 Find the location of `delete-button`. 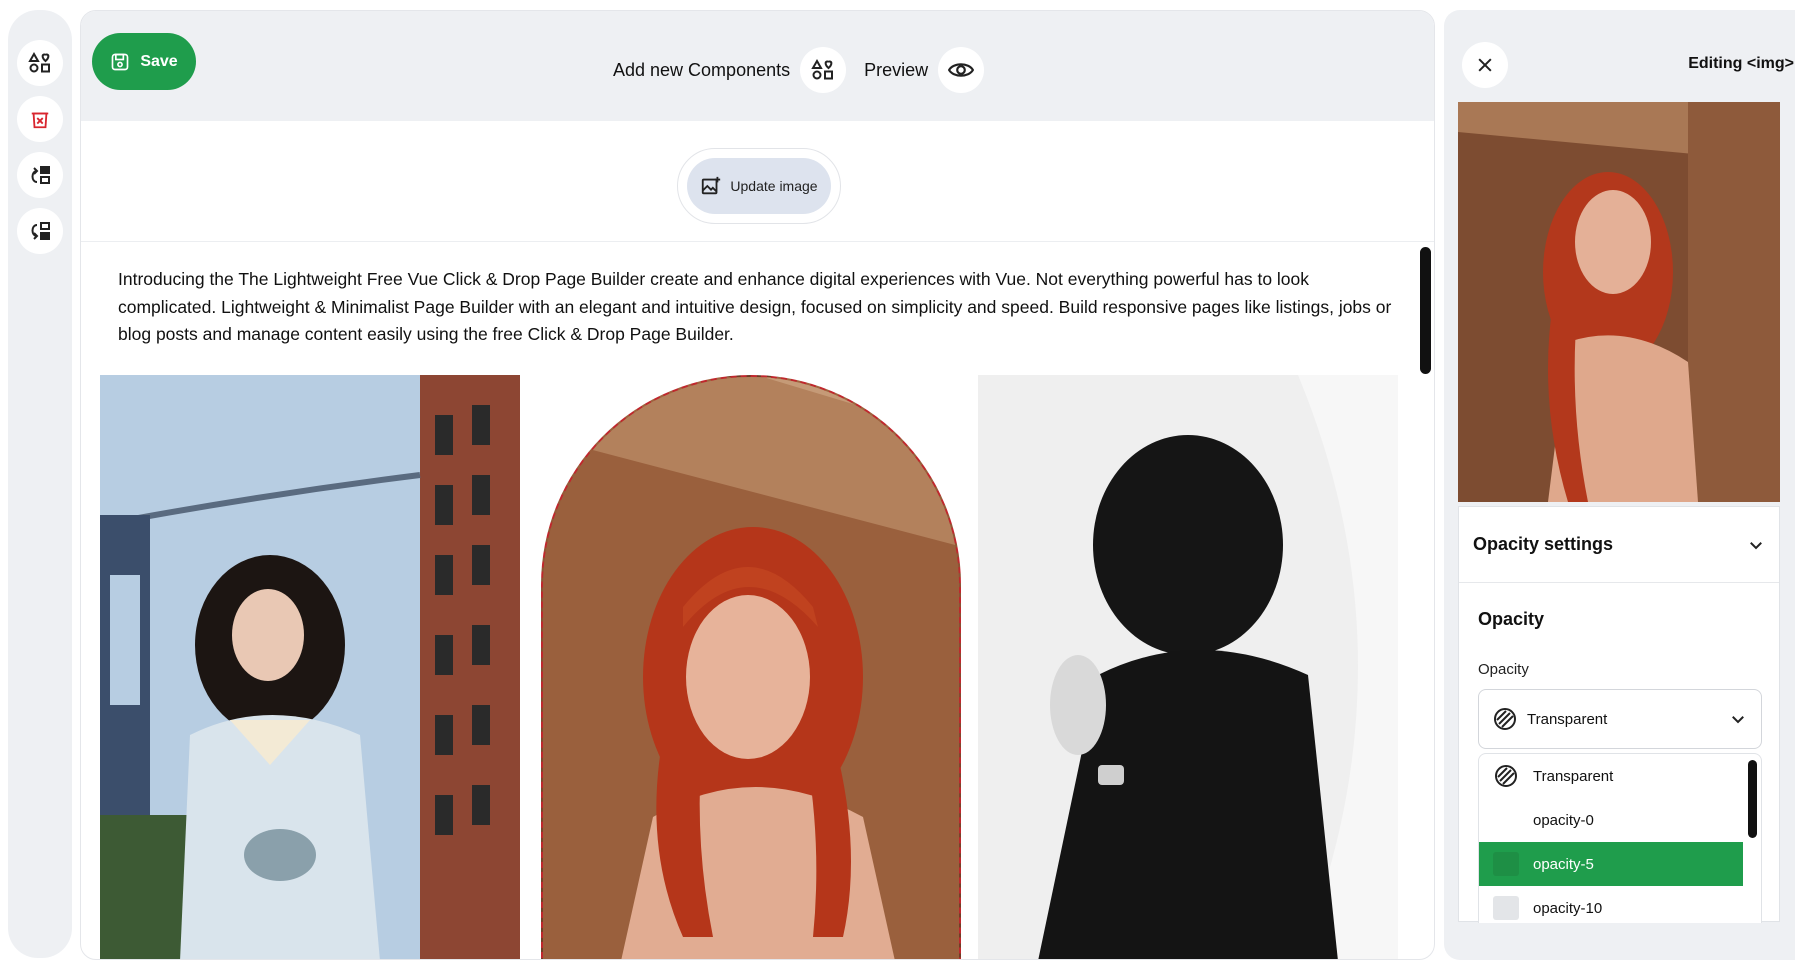

delete-button is located at coordinates (40, 119).